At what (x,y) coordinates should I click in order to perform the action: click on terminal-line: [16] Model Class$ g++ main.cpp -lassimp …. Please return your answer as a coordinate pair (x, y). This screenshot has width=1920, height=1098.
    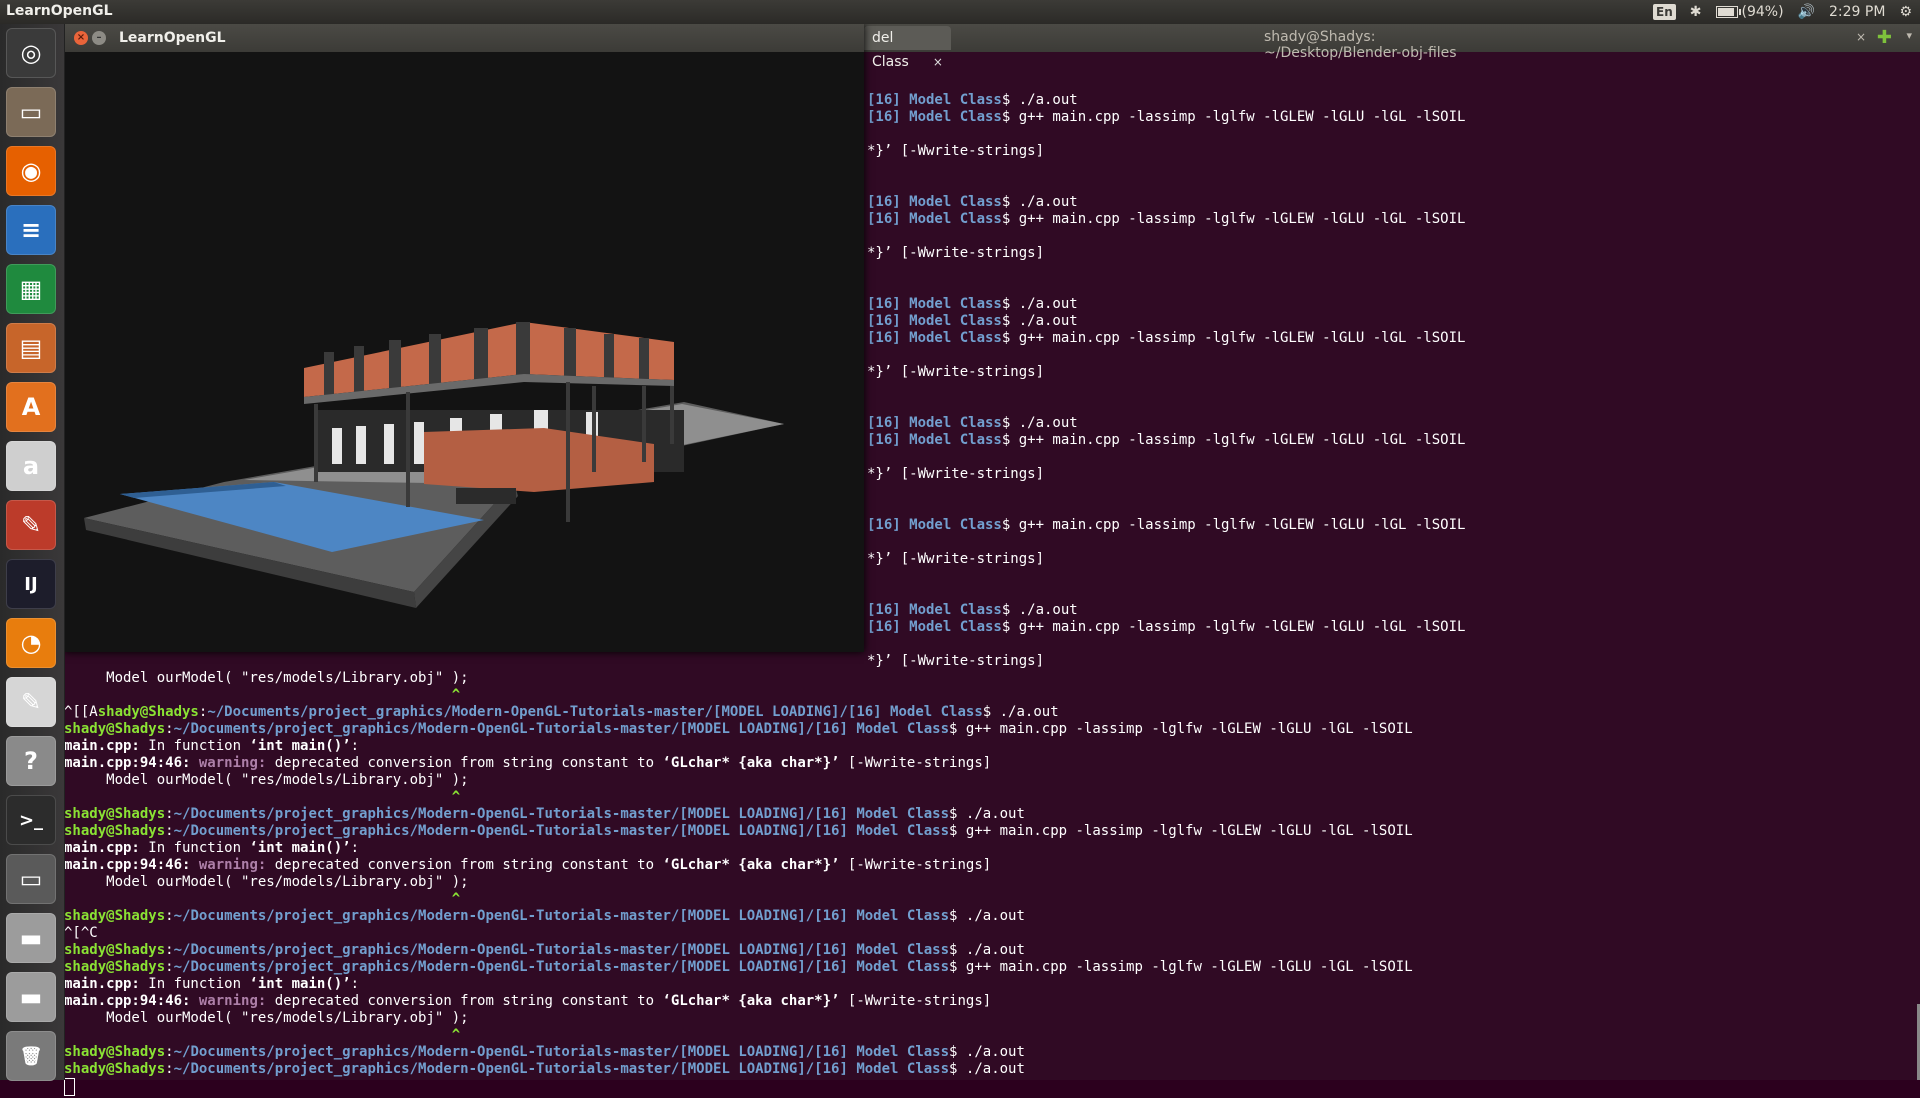
    Looking at the image, I should click on (1166, 219).